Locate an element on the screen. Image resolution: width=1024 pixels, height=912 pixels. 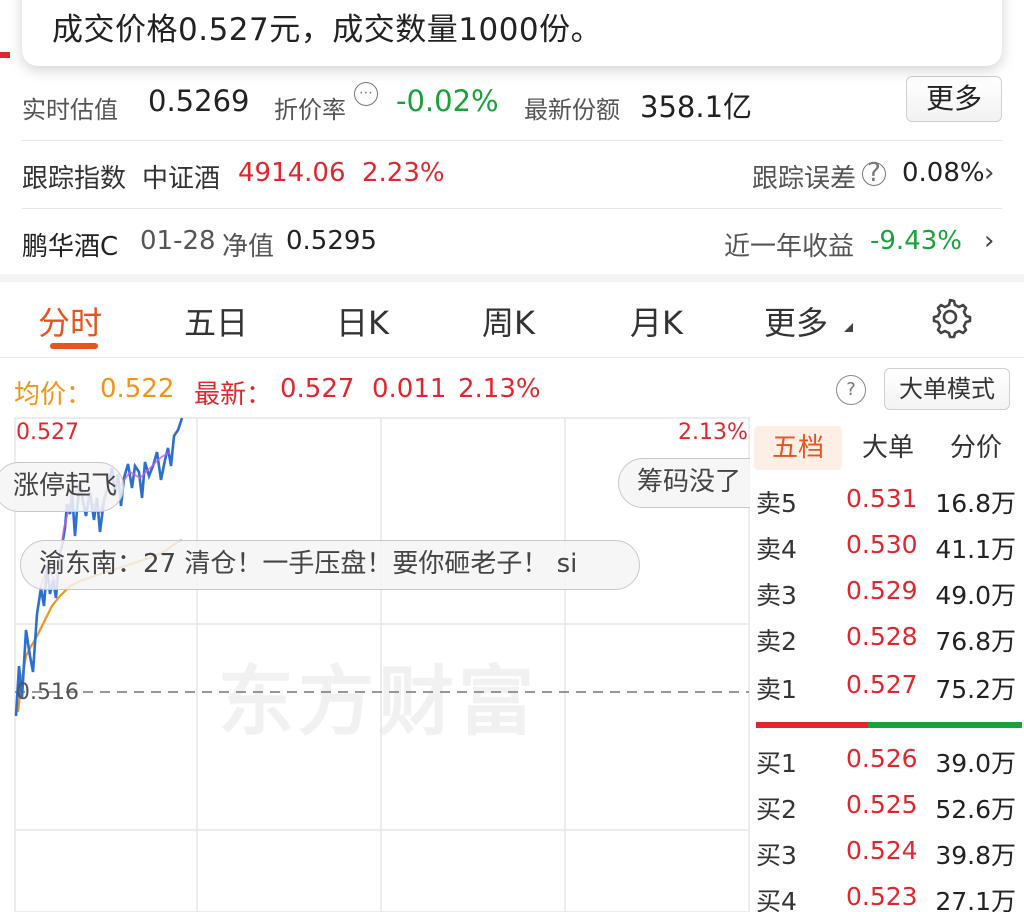
related-fund-nav-label: 净值 is located at coordinates (248, 247).